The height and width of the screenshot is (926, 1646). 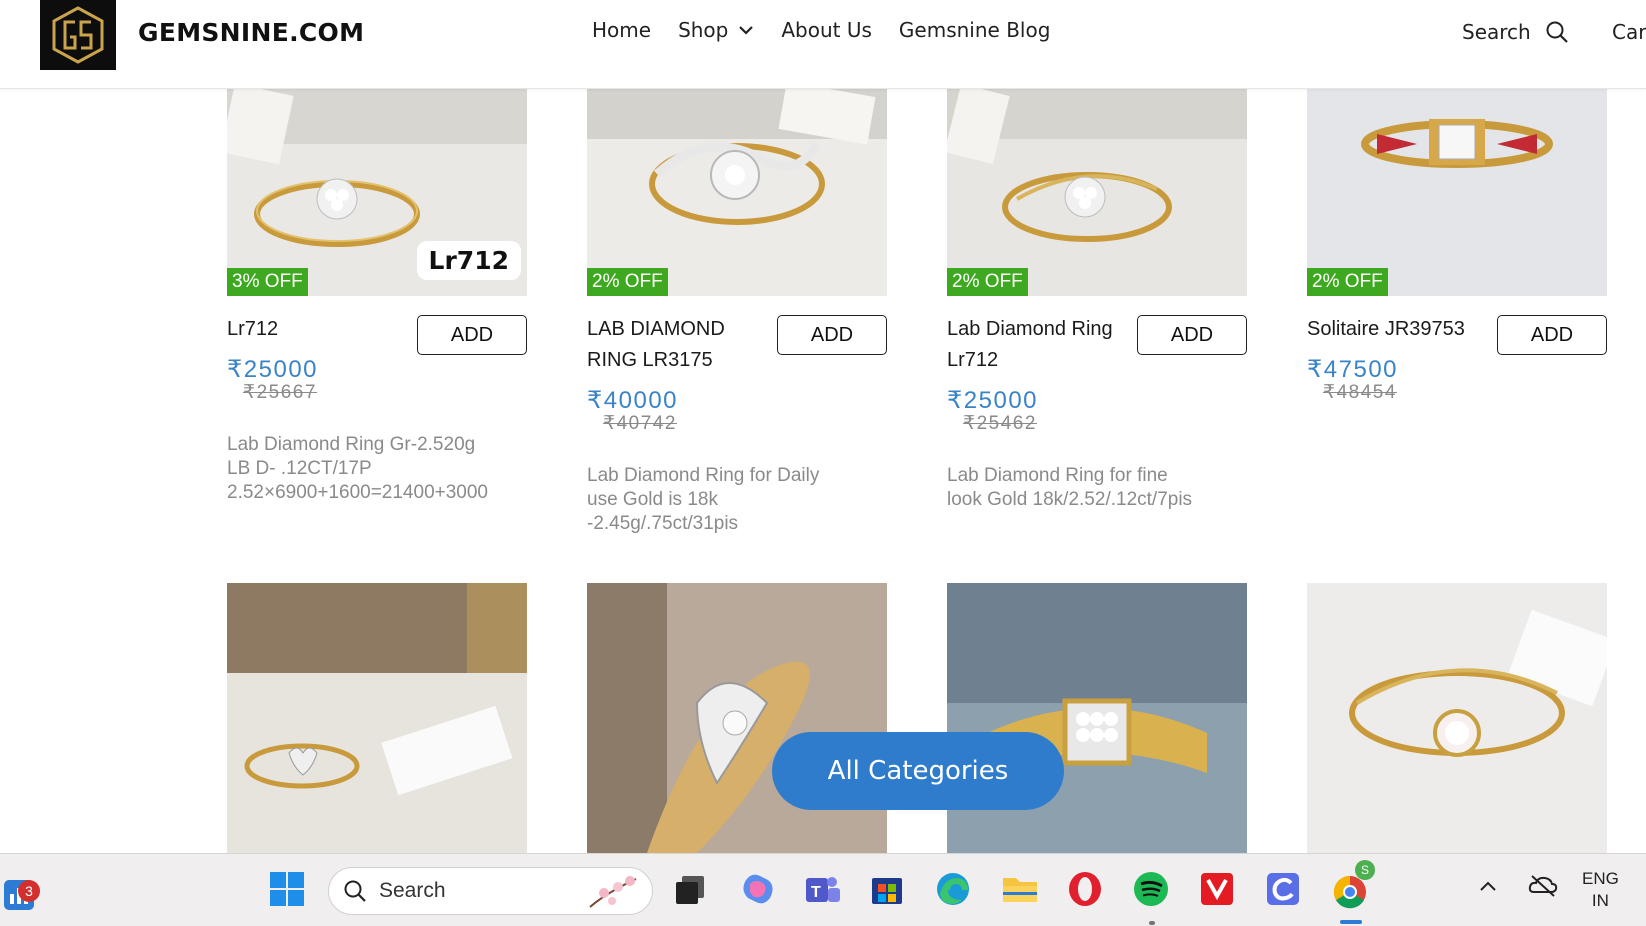 What do you see at coordinates (1496, 32) in the screenshot?
I see `header-search-label: Search` at bounding box center [1496, 32].